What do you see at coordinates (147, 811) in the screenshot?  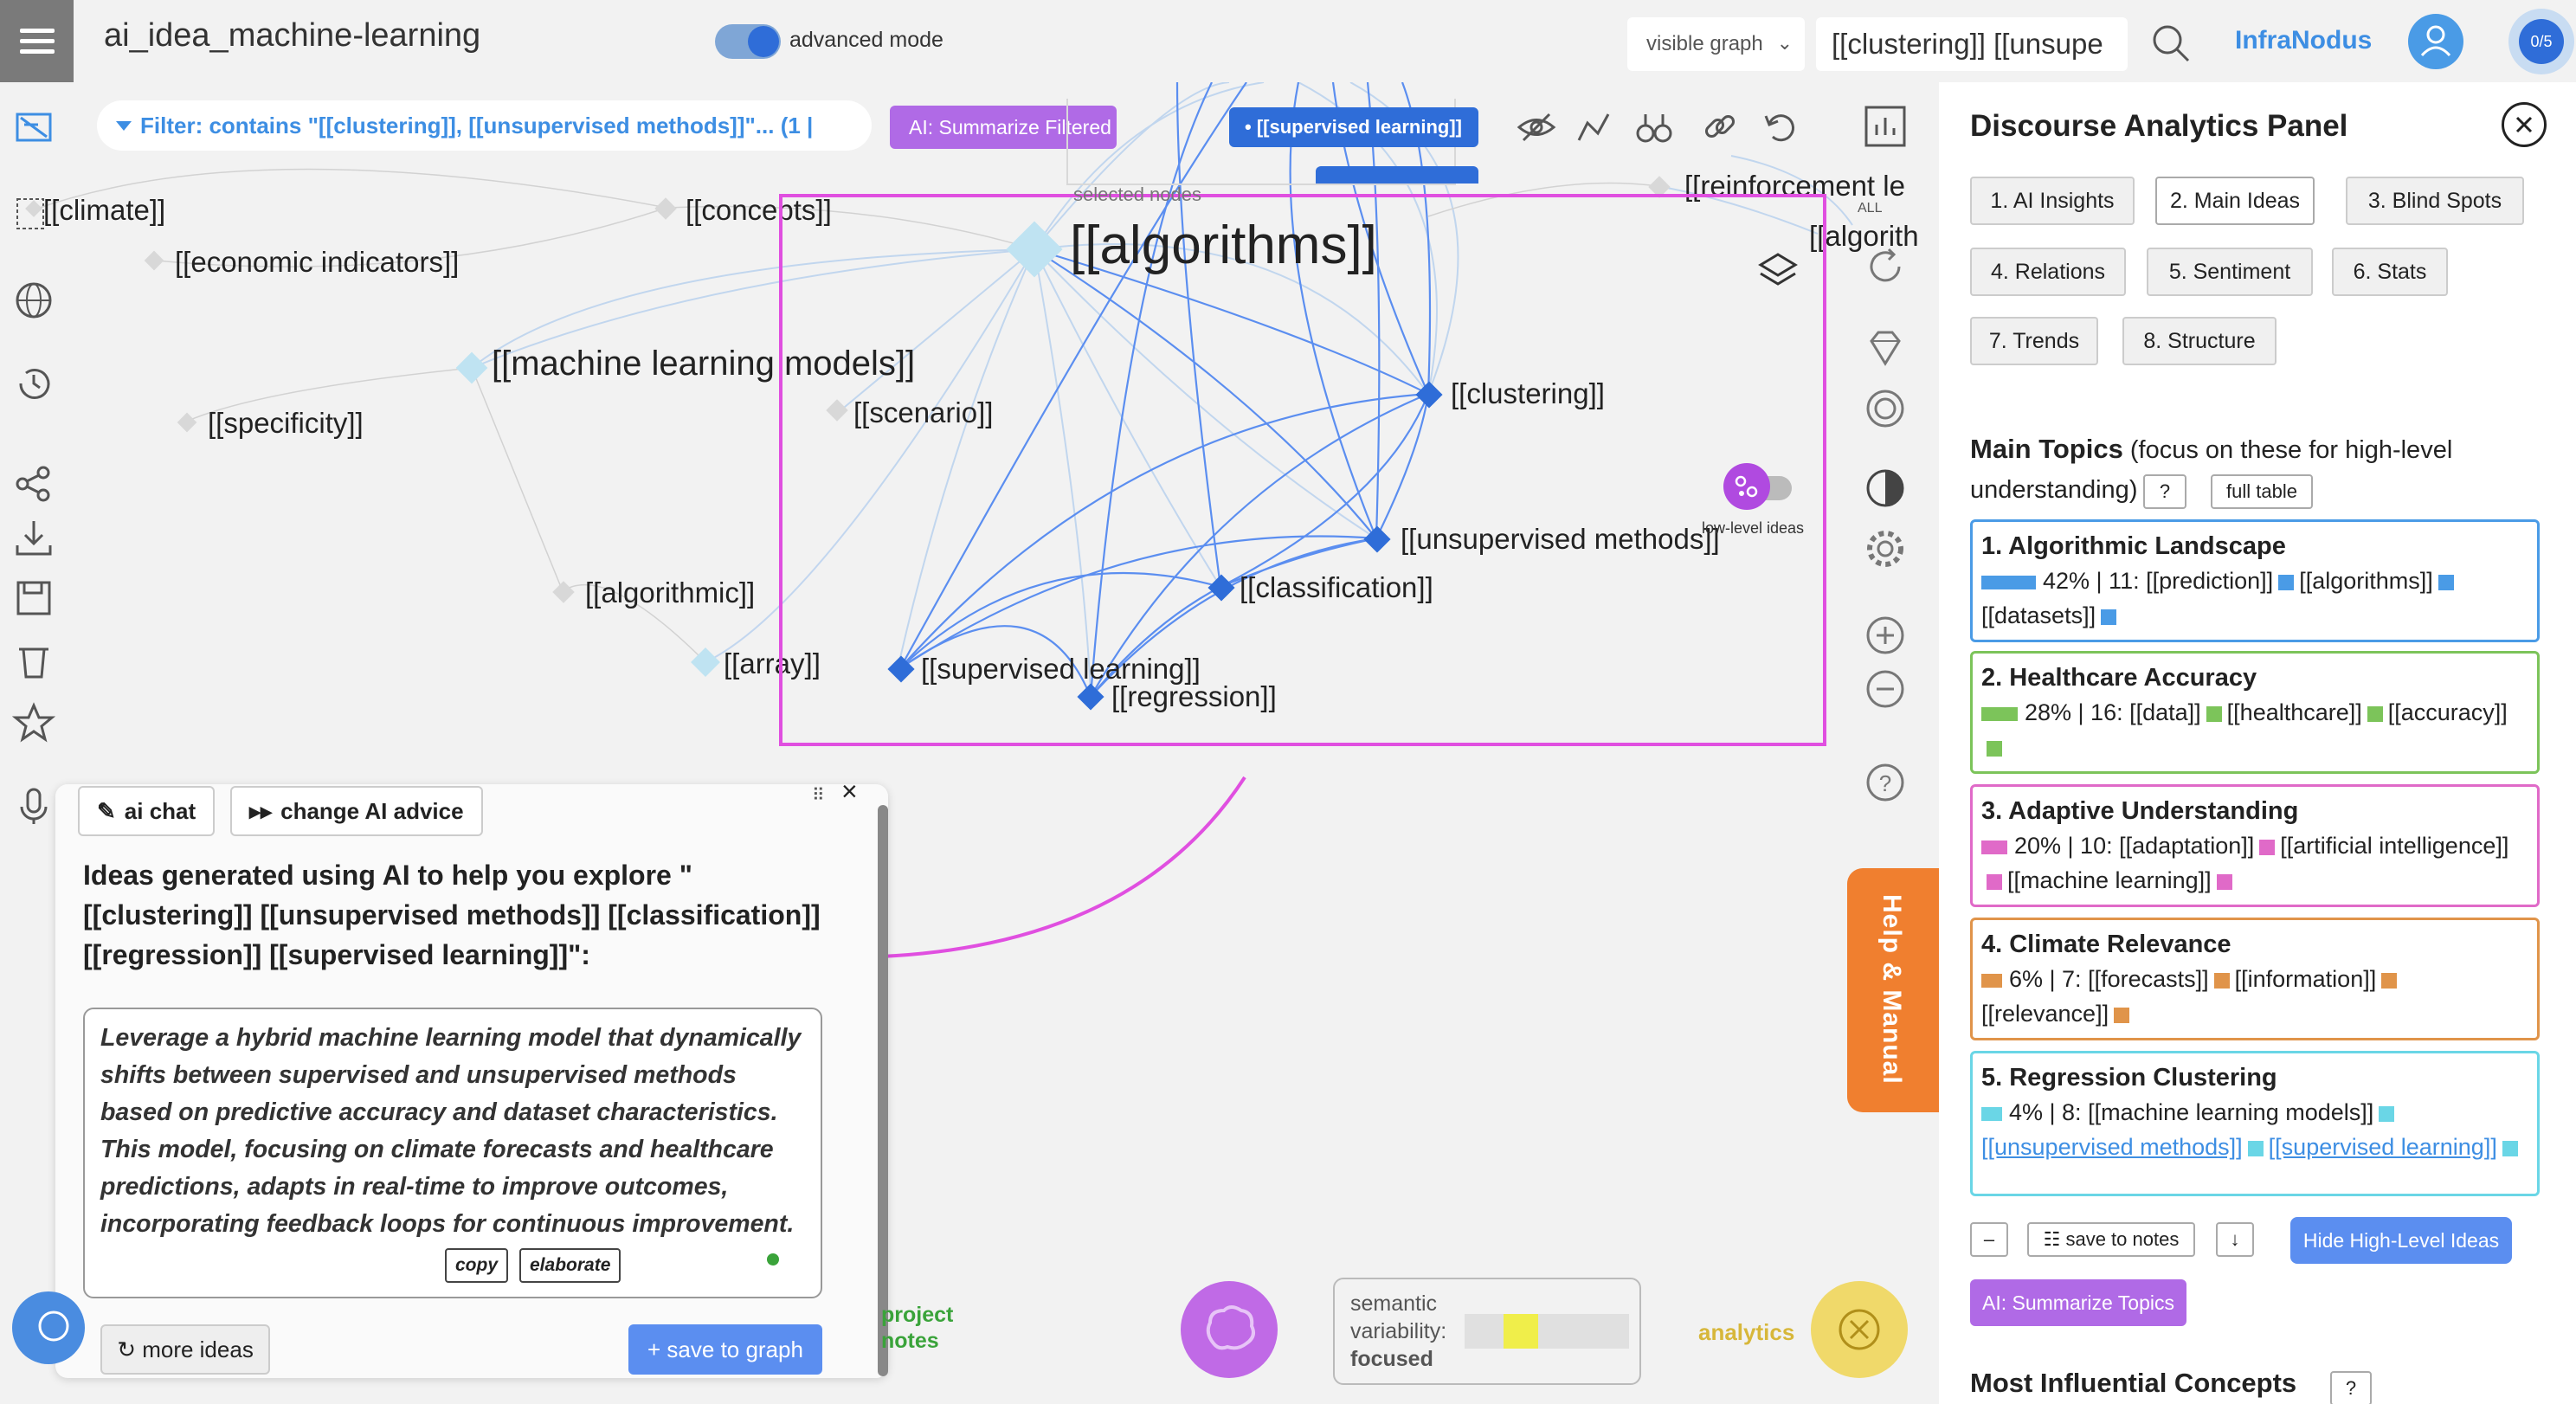 I see `ai-chat-button: ✎ ai chat` at bounding box center [147, 811].